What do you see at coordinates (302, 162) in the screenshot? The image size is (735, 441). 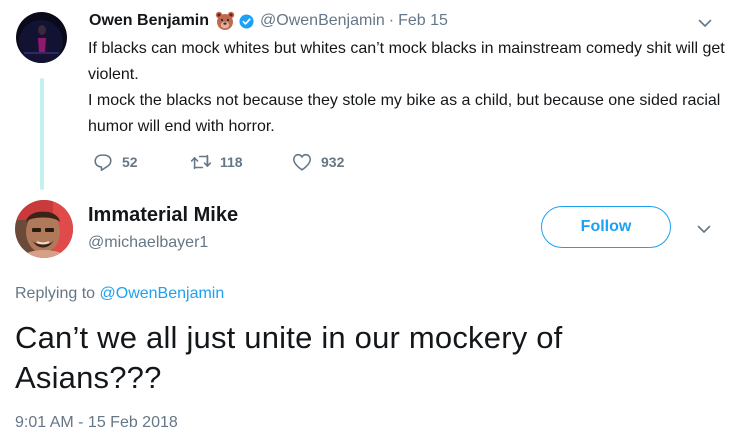 I see `heart-icon` at bounding box center [302, 162].